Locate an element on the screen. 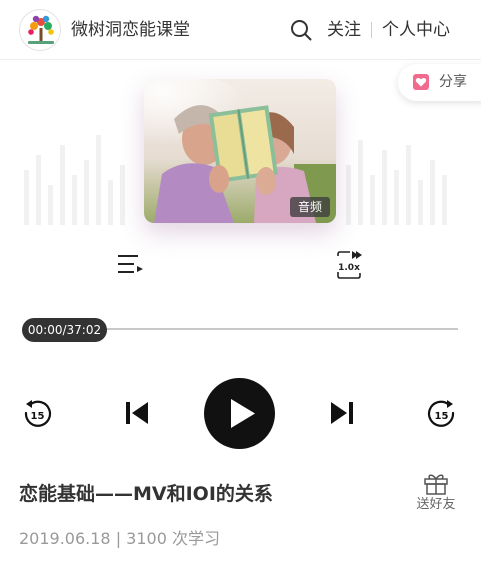 The width and height of the screenshot is (481, 571). follow-button: 关注 is located at coordinates (344, 30).